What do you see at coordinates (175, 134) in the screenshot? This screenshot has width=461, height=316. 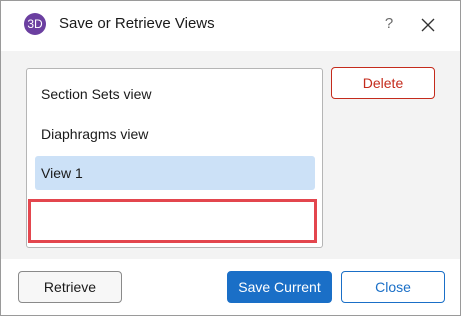 I see `list-item-diaphragms-view: Diaphragms view` at bounding box center [175, 134].